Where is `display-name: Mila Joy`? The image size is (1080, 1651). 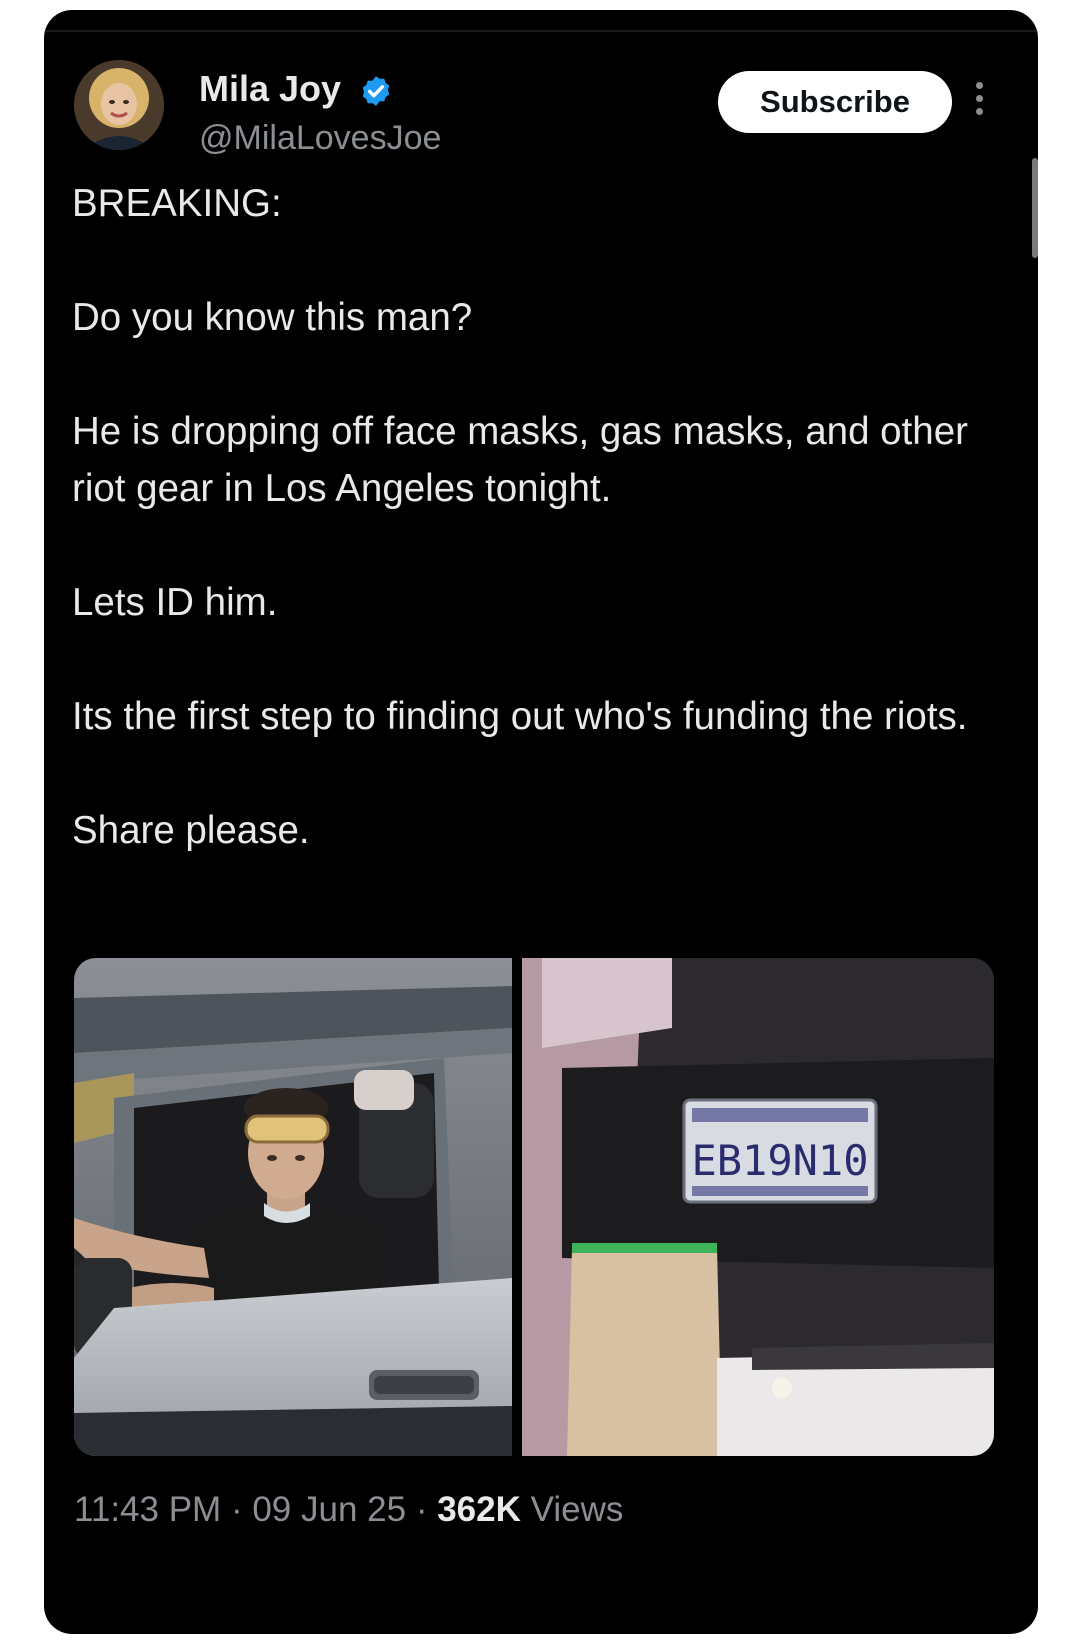 display-name: Mila Joy is located at coordinates (270, 89).